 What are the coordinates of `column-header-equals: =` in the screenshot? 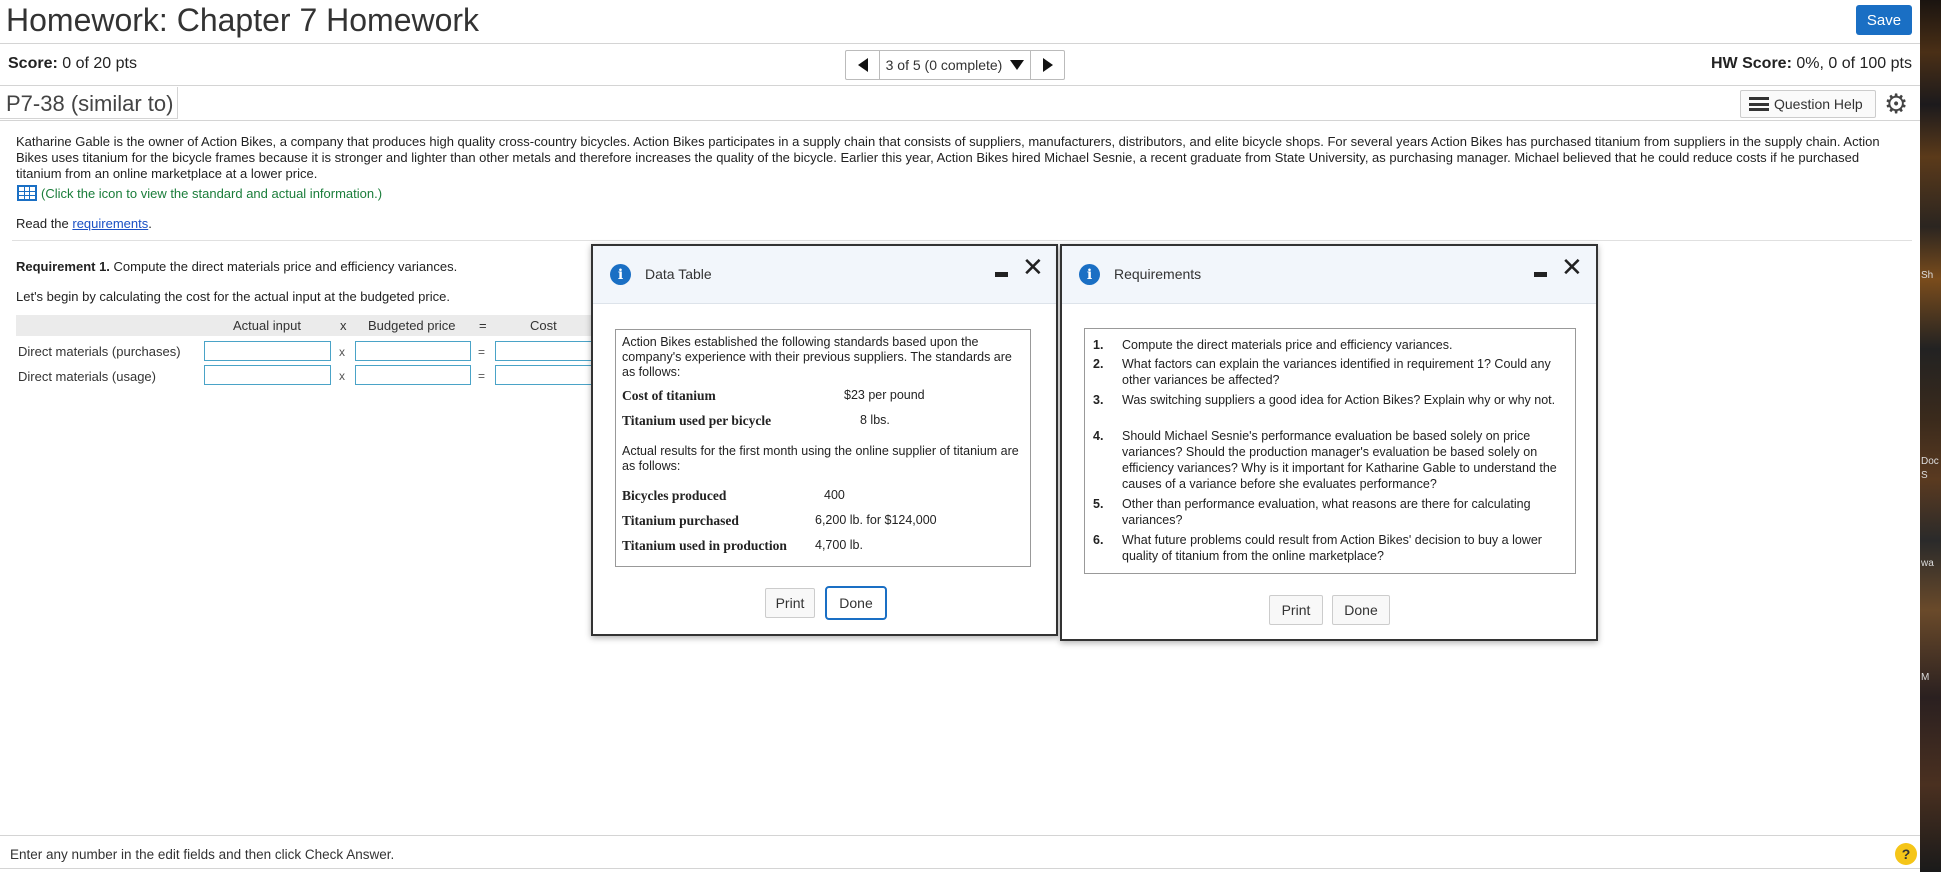 It's located at (483, 325).